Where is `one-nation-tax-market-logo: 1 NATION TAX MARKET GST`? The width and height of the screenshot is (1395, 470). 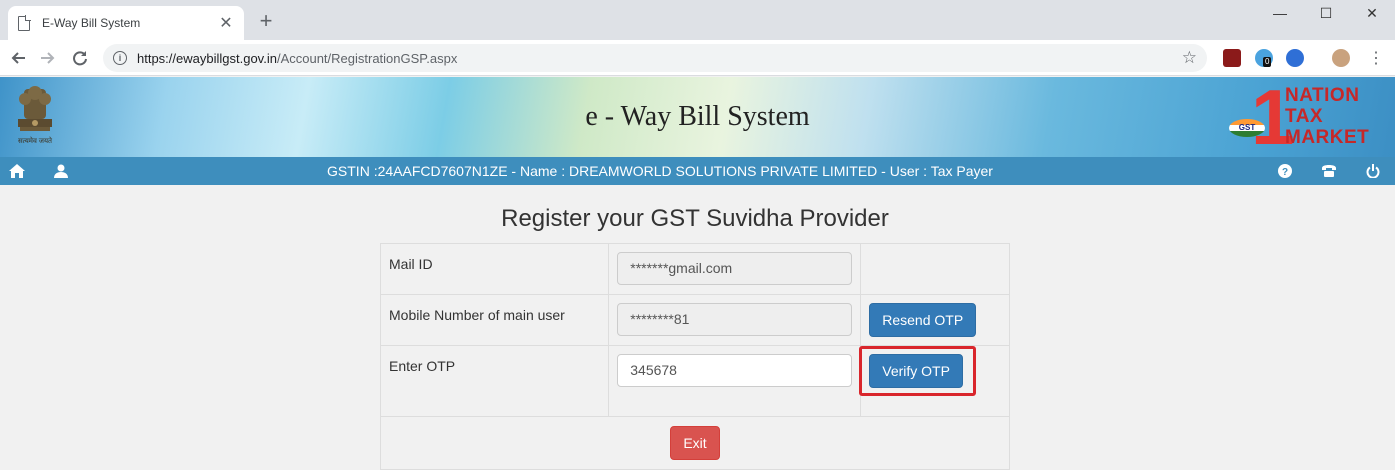 one-nation-tax-market-logo: 1 NATION TAX MARKET GST is located at coordinates (1309, 117).